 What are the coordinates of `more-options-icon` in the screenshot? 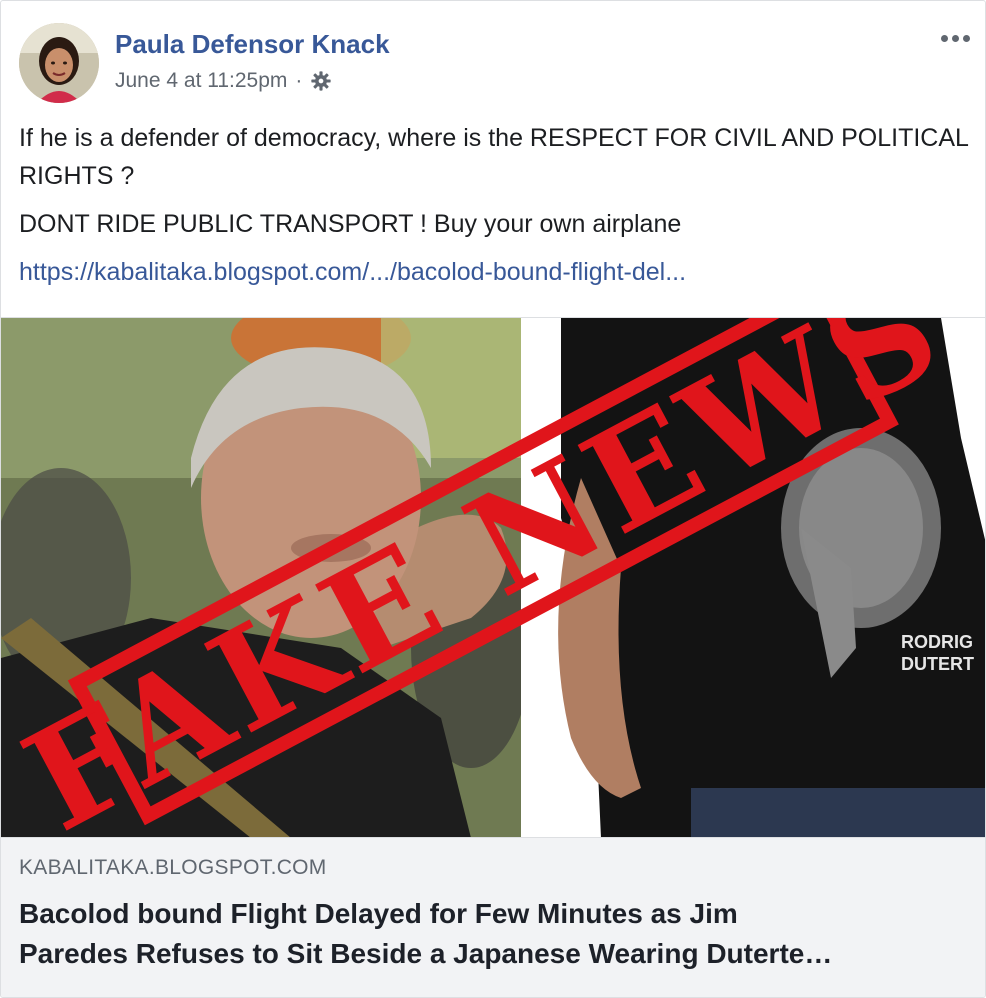 It's located at (955, 38).